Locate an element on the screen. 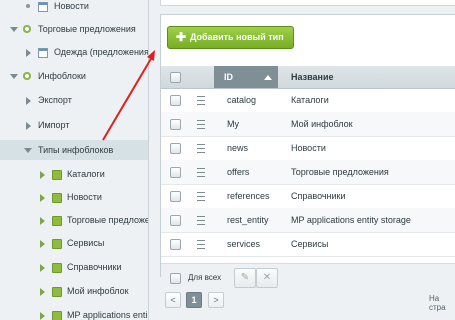 The image size is (455, 320). cell-name: Сервисы is located at coordinates (310, 244).